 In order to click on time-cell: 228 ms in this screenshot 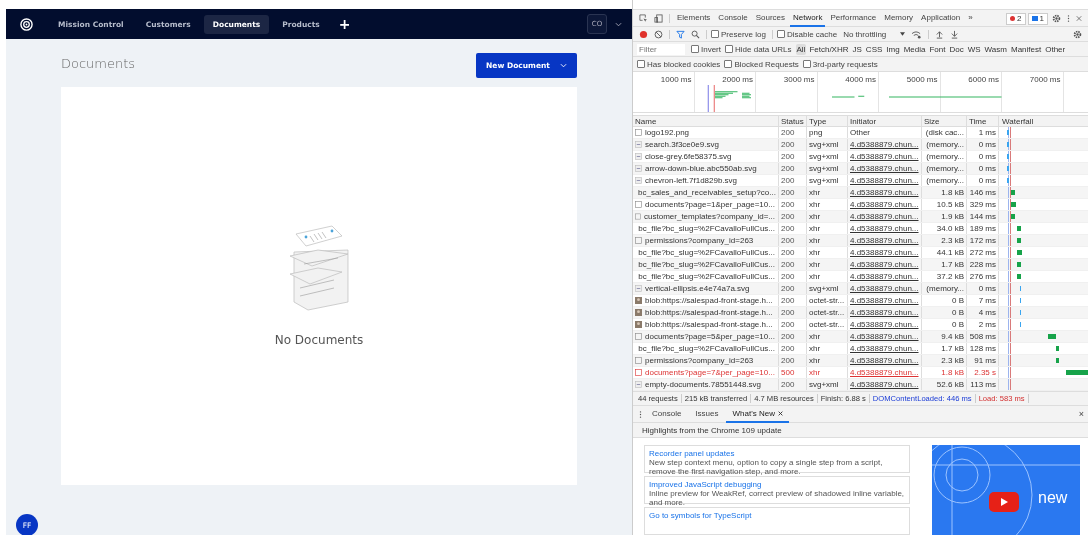, I will do `click(983, 264)`.